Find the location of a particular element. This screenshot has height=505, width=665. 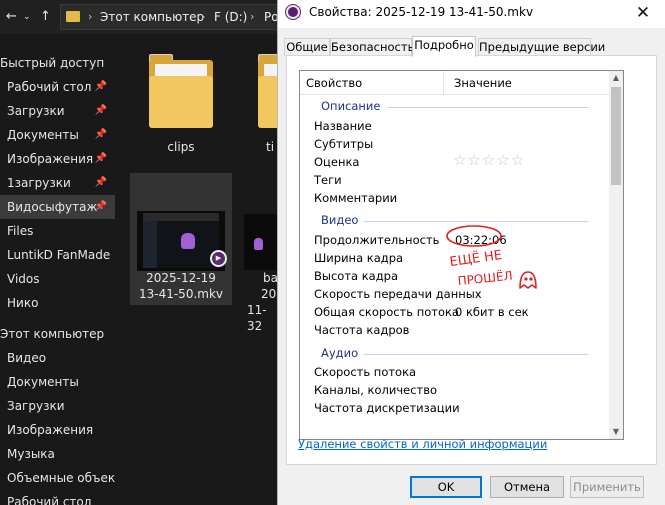

ok-button: OK is located at coordinates (446, 487).